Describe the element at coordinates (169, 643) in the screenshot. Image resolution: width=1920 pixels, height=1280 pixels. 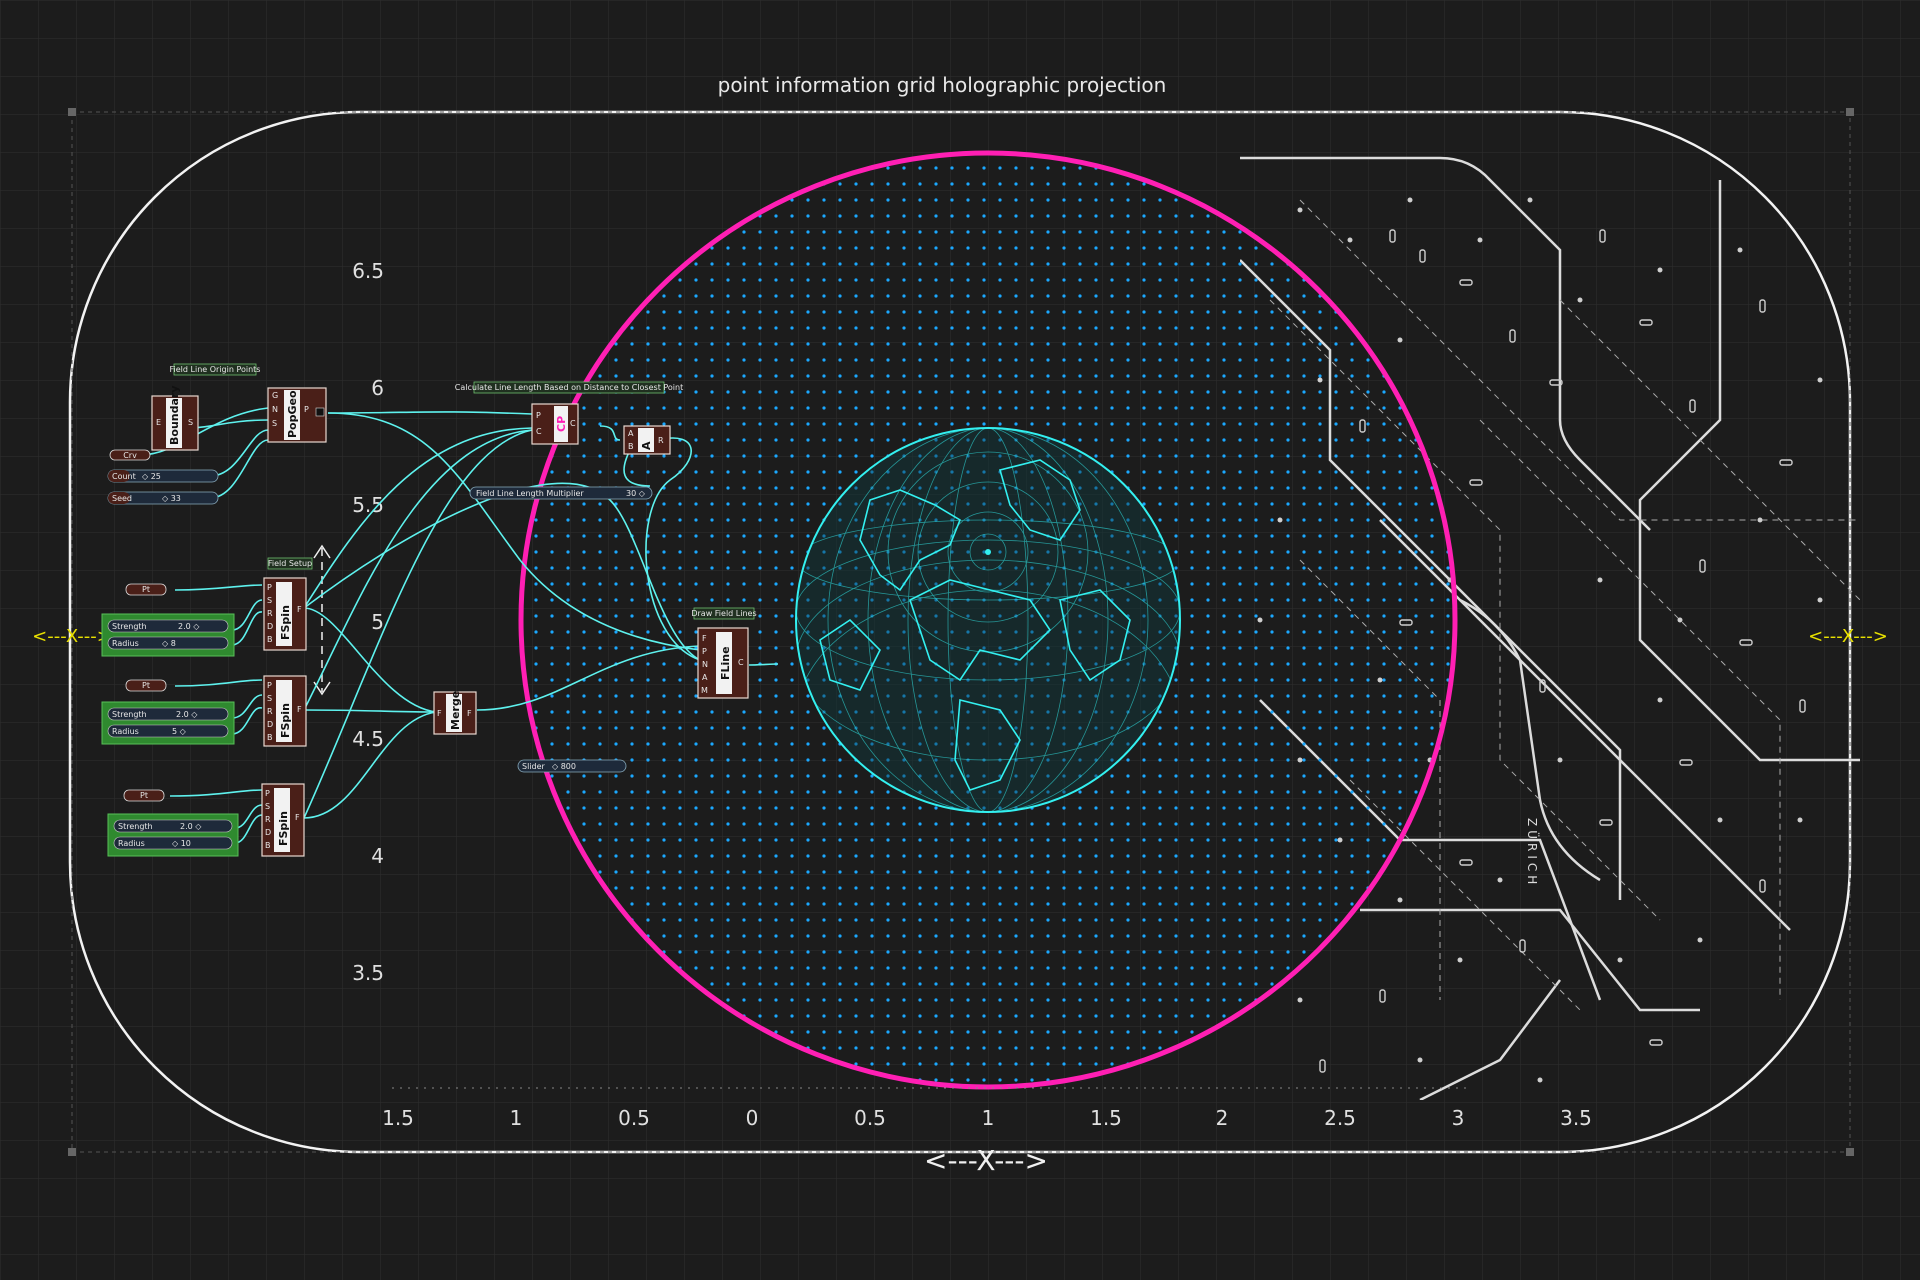
I see `slider-value: ◇ 8` at that location.